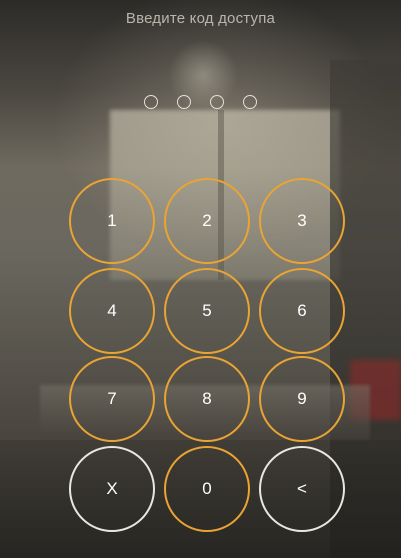  I want to click on key-1: 1, so click(112, 221).